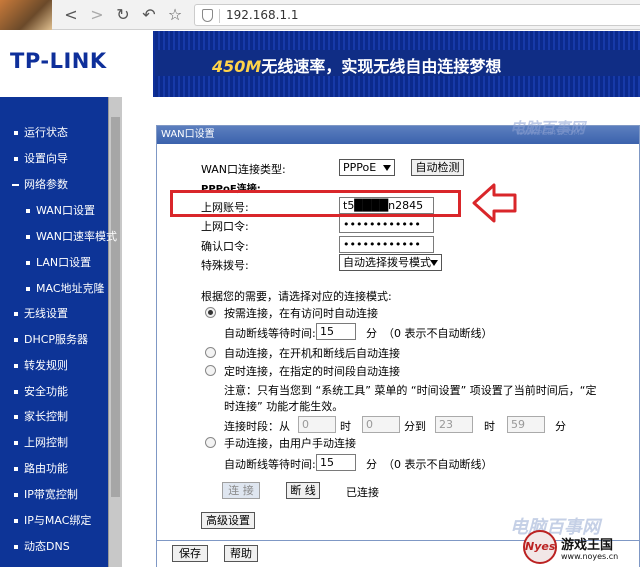 This screenshot has width=640, height=567. What do you see at coordinates (494, 203) in the screenshot?
I see `pointer-arrow-icon` at bounding box center [494, 203].